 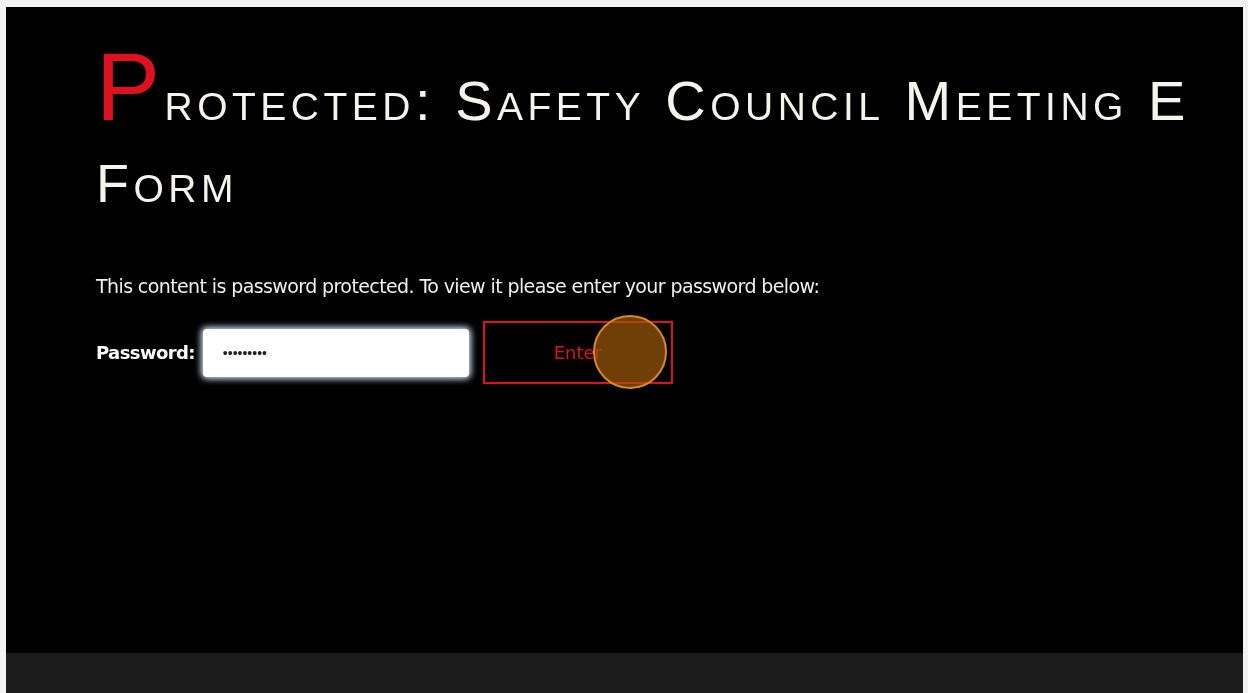 What do you see at coordinates (458, 286) in the screenshot?
I see `password-notice: This content is password protected. To view it please enter your password below:` at bounding box center [458, 286].